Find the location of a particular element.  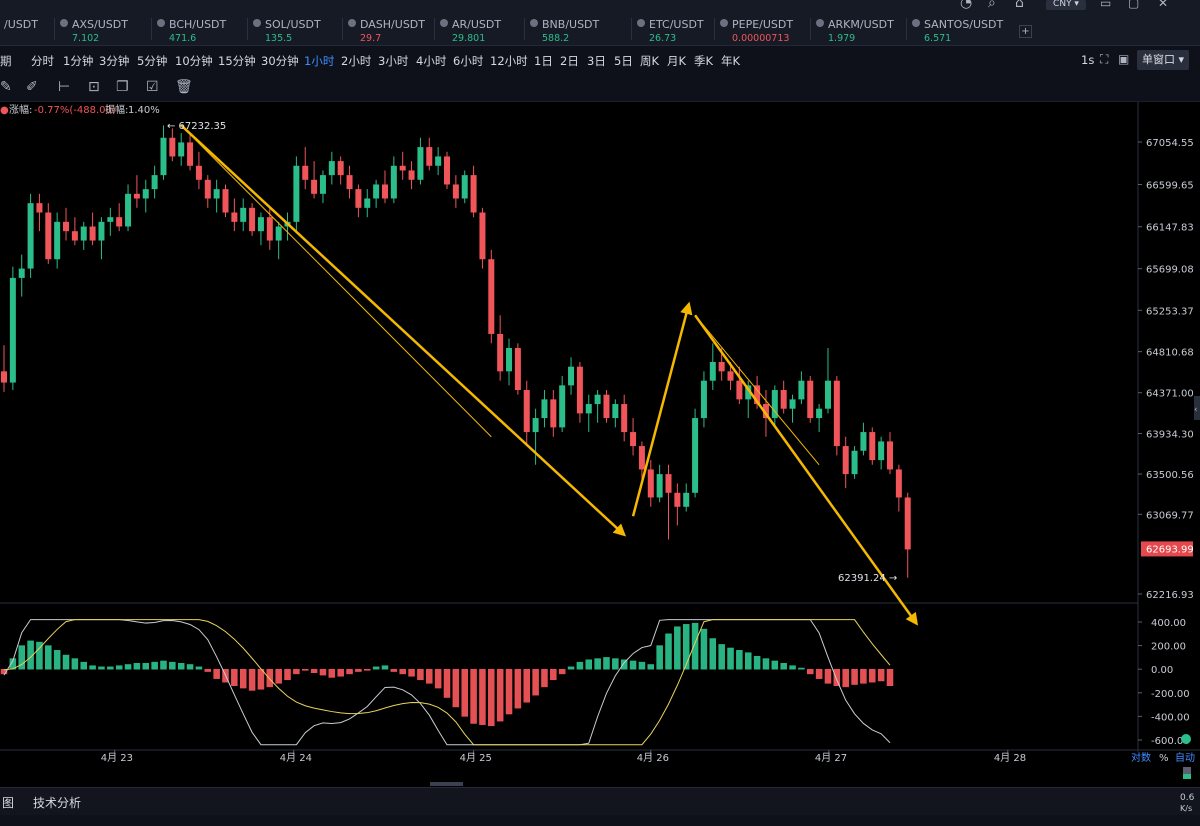

info-marker-icon: ● is located at coordinates (4, 110).